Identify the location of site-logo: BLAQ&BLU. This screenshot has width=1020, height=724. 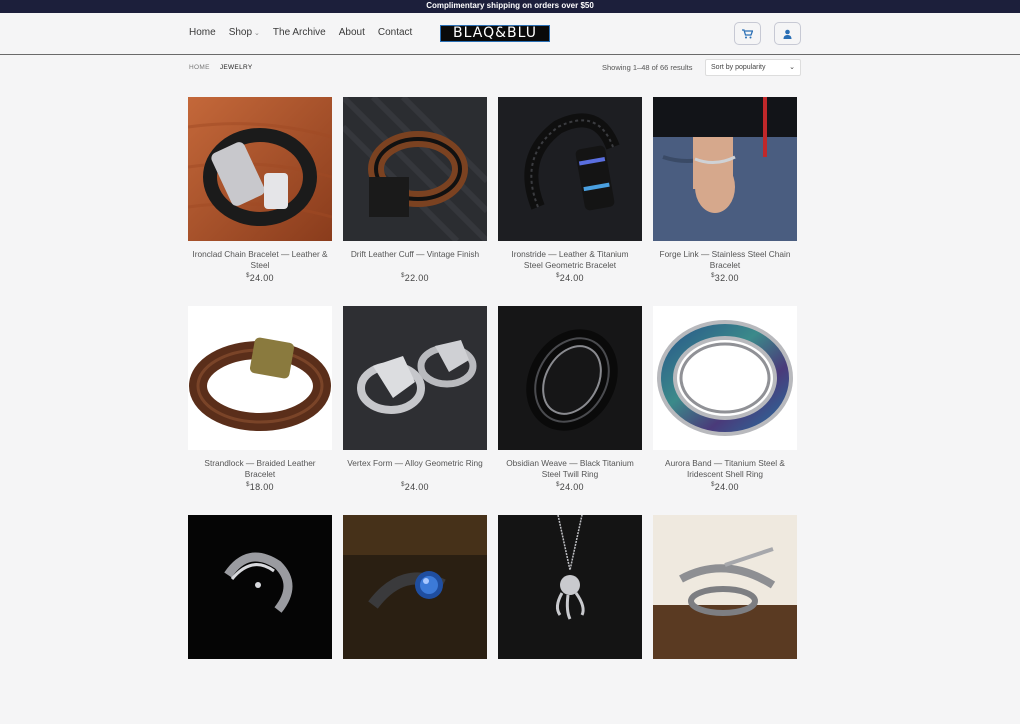
(495, 33).